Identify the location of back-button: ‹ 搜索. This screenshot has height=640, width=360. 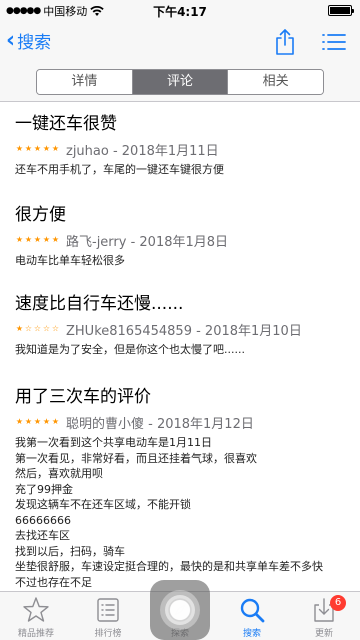
(28, 40).